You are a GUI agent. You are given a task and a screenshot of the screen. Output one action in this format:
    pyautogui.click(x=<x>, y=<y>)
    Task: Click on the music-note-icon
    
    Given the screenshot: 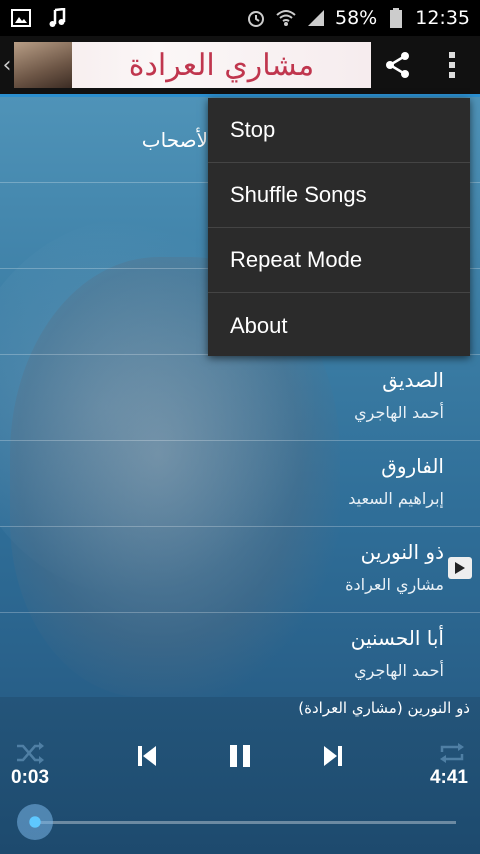 What is the action you would take?
    pyautogui.click(x=57, y=18)
    